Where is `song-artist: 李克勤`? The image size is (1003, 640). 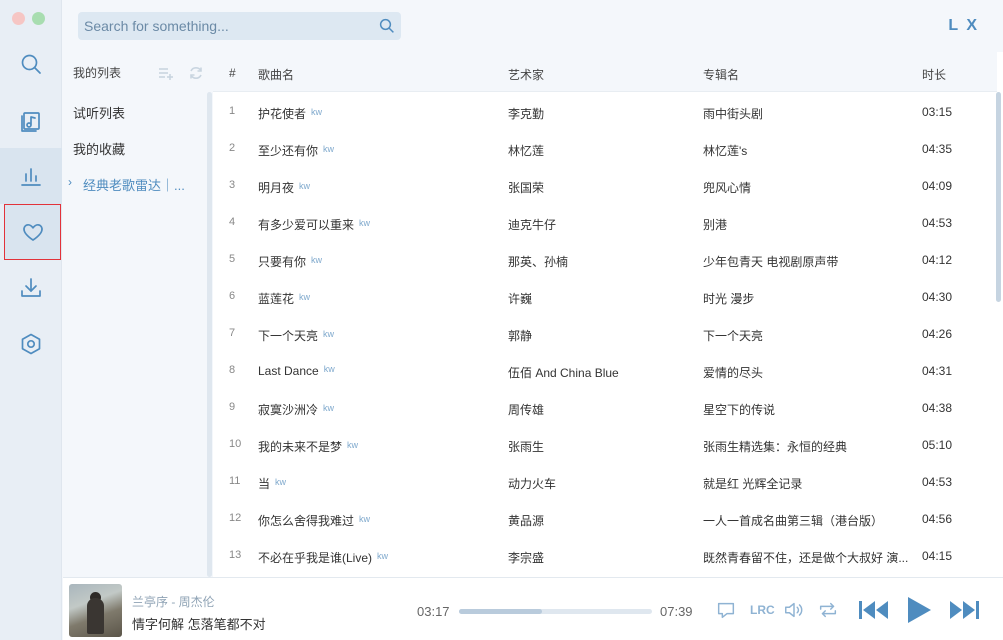 song-artist: 李克勤 is located at coordinates (598, 113).